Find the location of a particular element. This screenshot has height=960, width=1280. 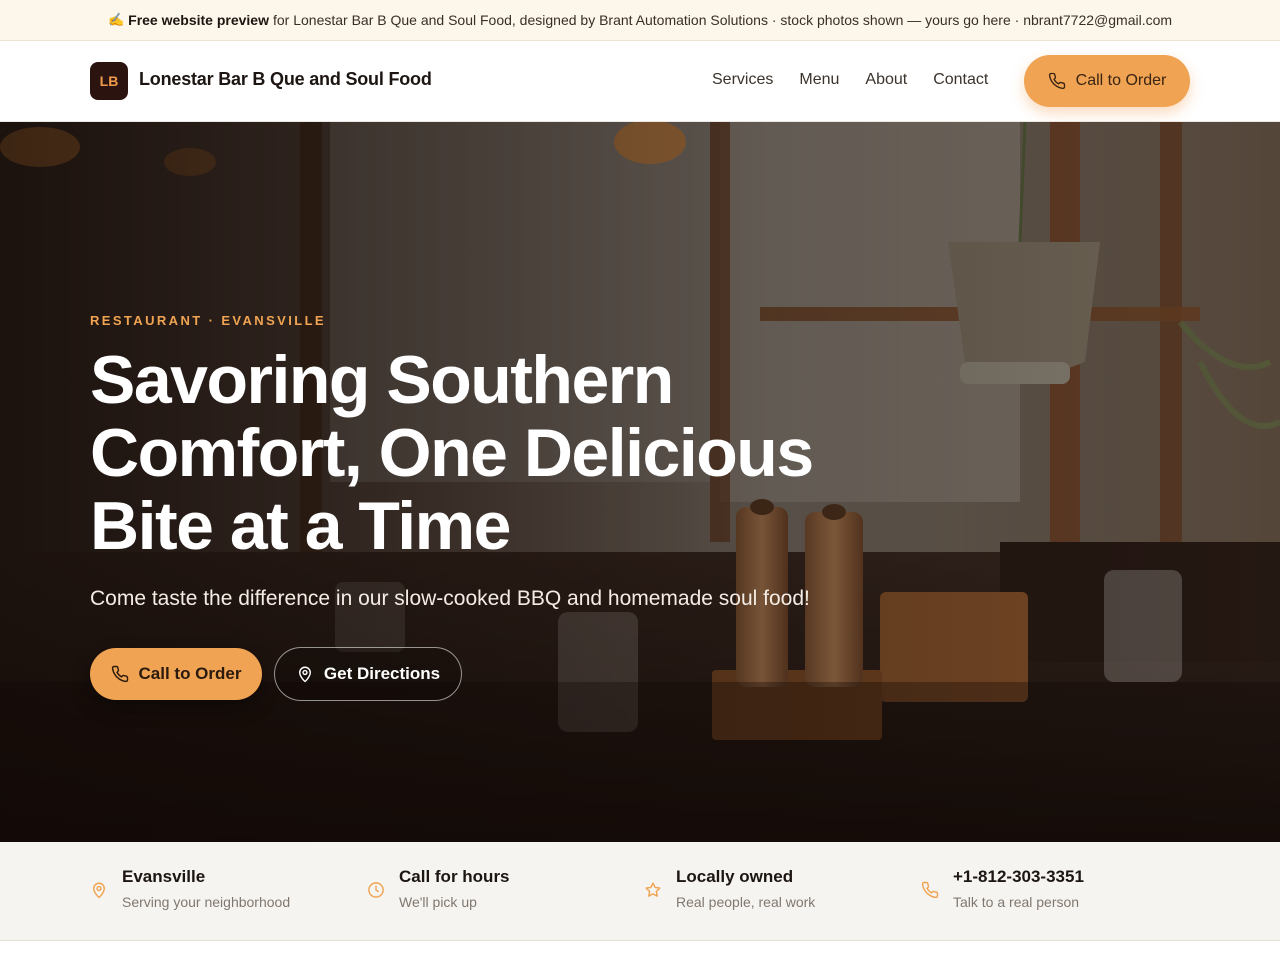

info-title: Call for hours is located at coordinates (454, 876).